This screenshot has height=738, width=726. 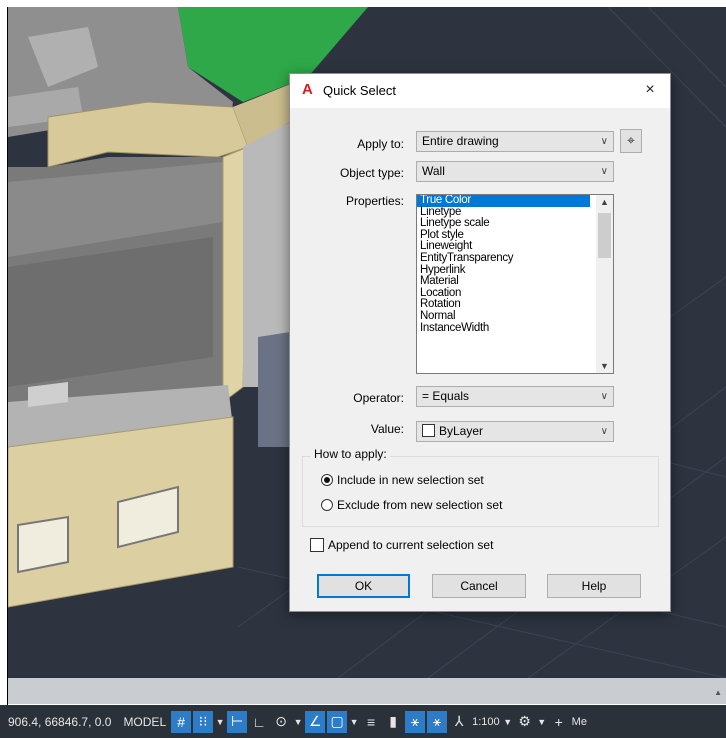 What do you see at coordinates (387, 429) in the screenshot?
I see `value-label: Value:` at bounding box center [387, 429].